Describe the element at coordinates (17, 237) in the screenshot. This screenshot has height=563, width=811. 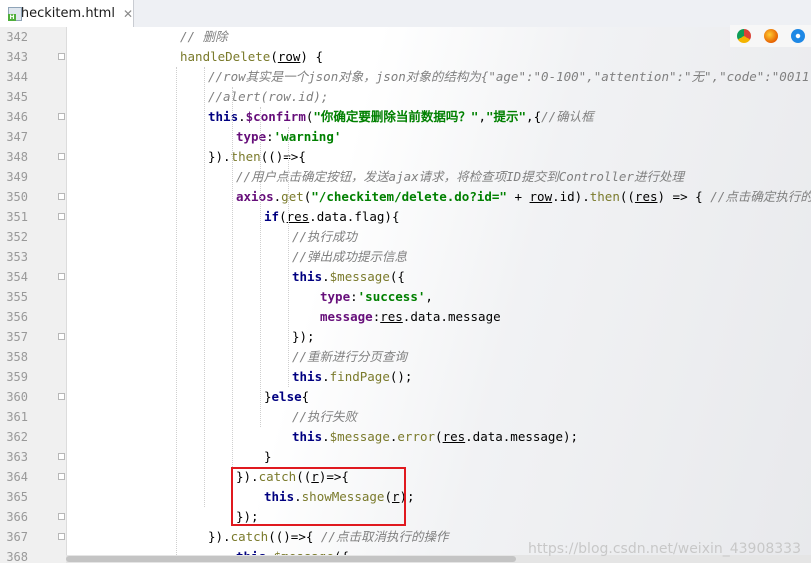
I see `line-number: 352` at that location.